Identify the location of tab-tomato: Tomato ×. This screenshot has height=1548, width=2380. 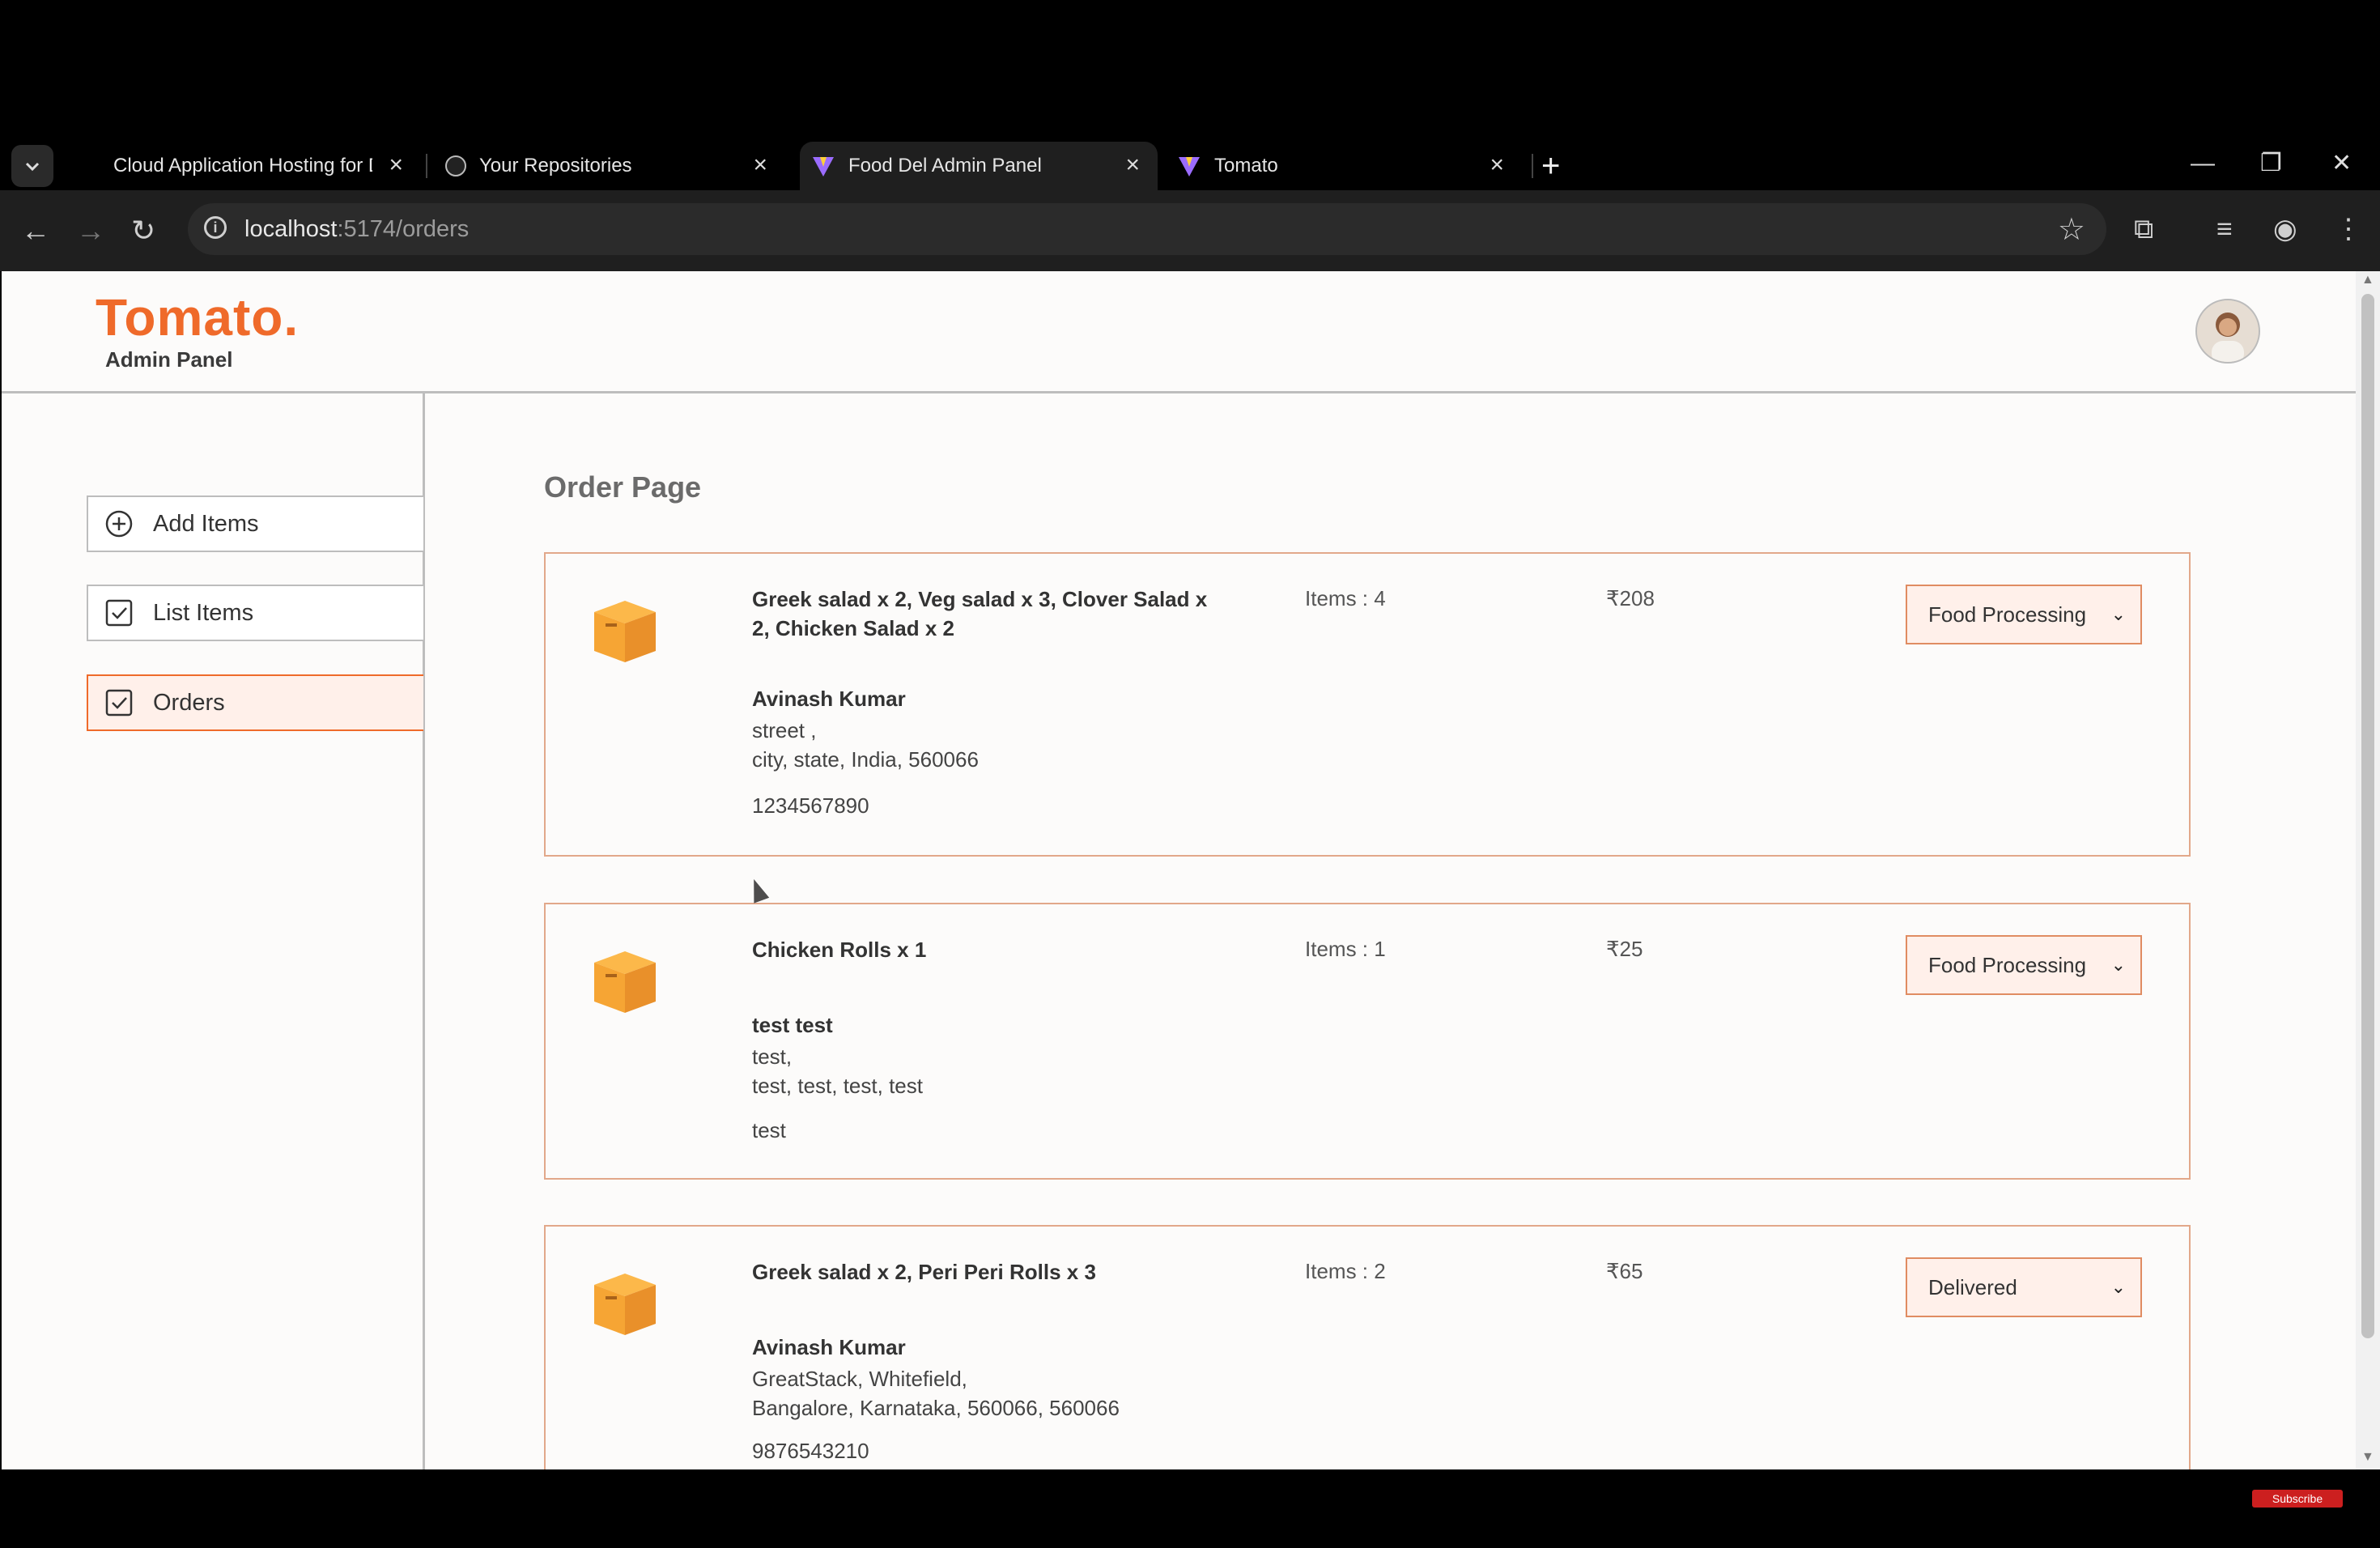
(1344, 166).